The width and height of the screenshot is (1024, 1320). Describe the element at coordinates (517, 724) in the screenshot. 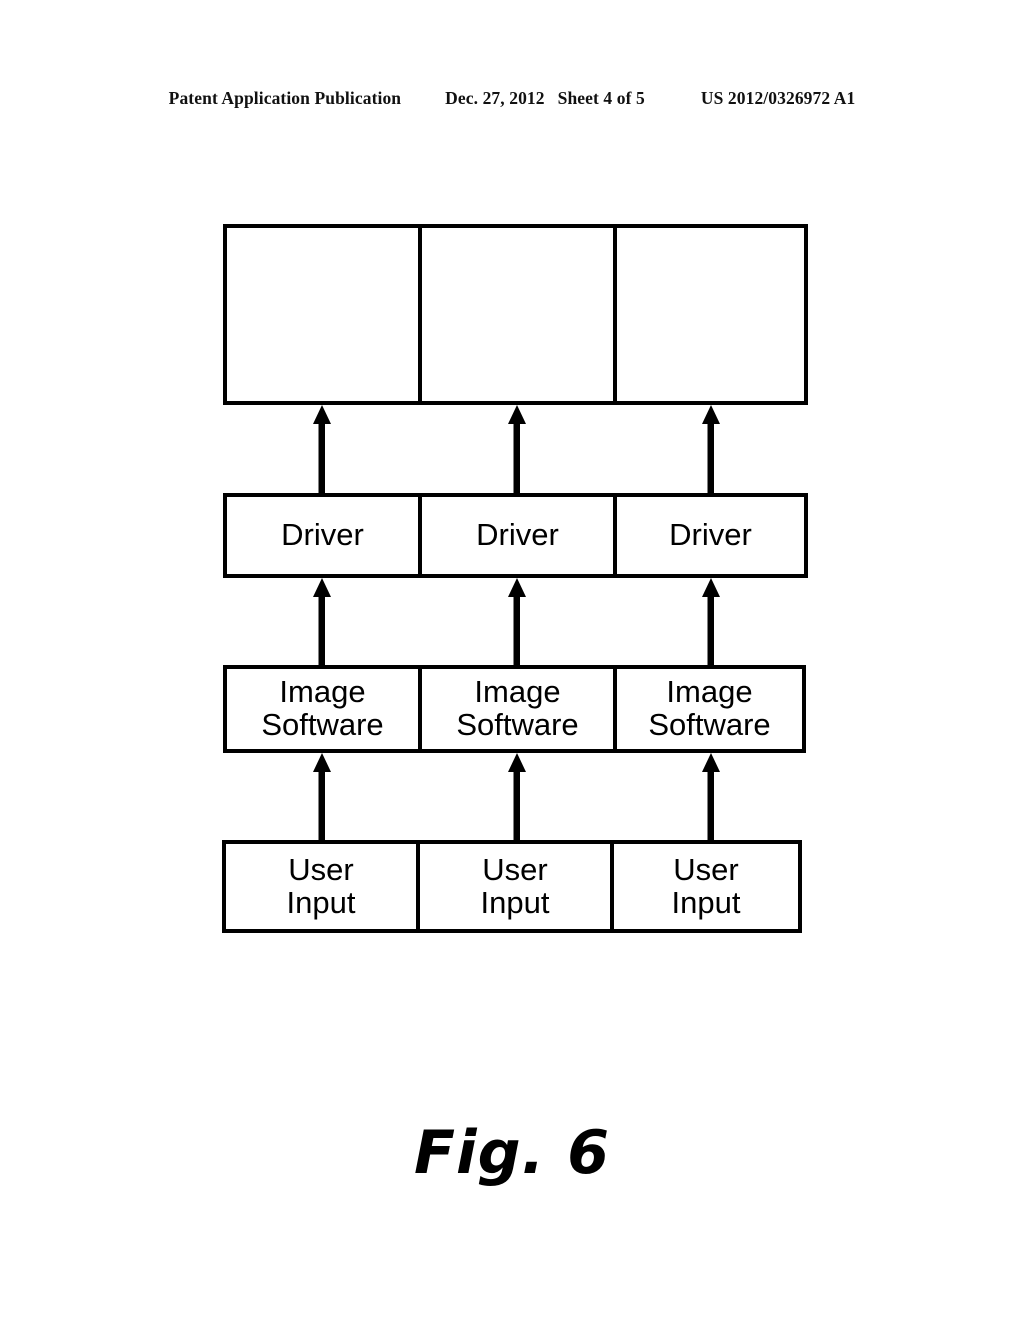

I see `image-software-box-2-line2: Software` at that location.